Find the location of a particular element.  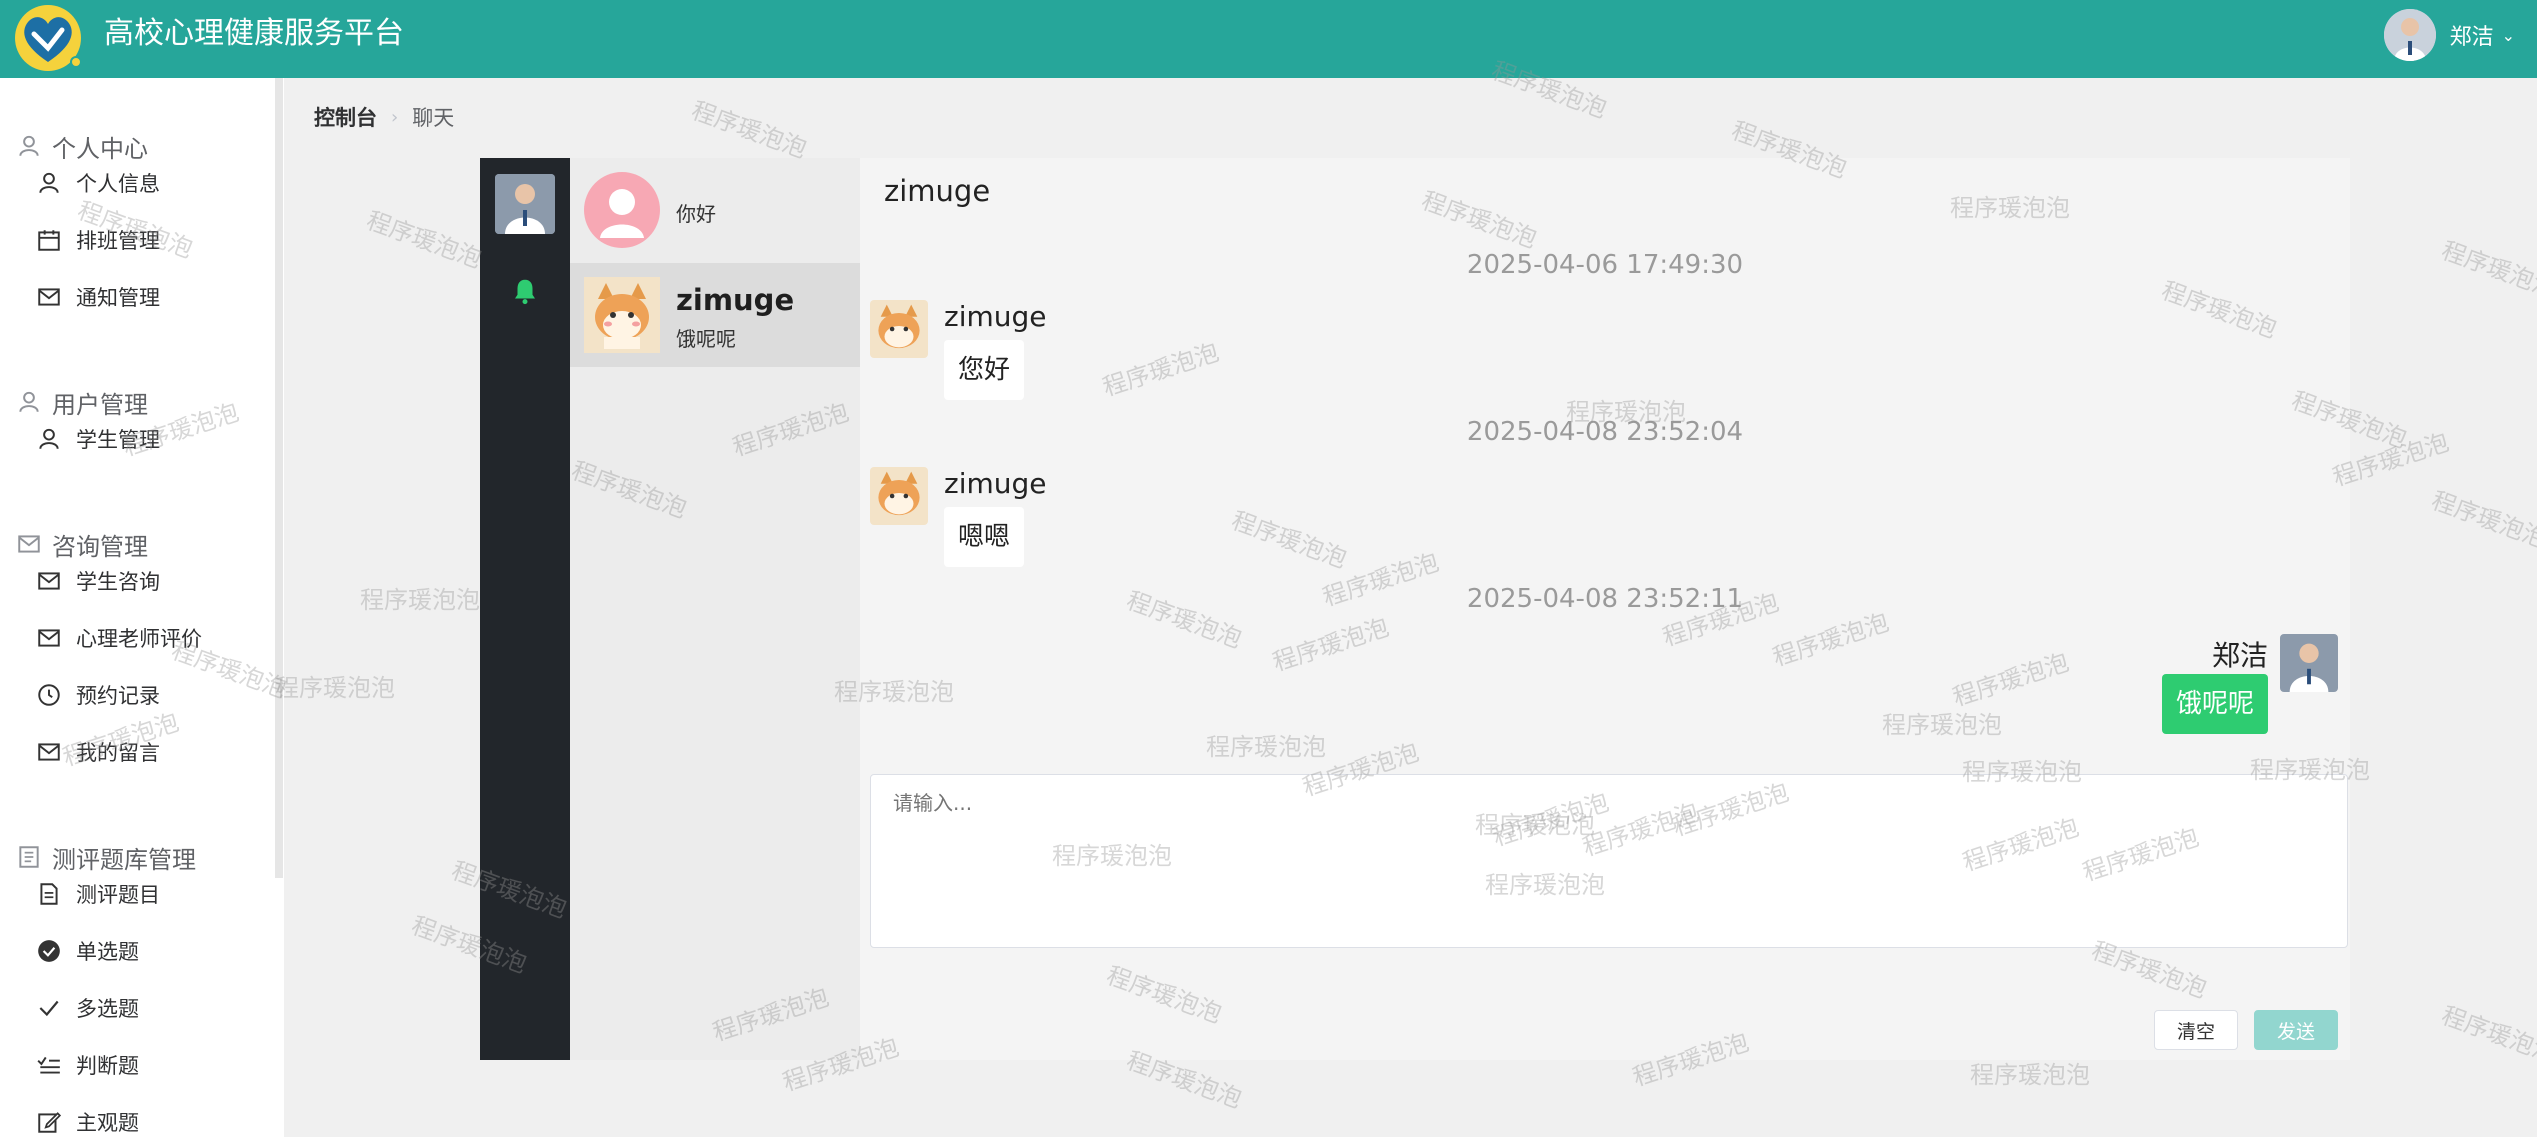

sidebar-item-multi-choice: 多选题 is located at coordinates (87, 1008).